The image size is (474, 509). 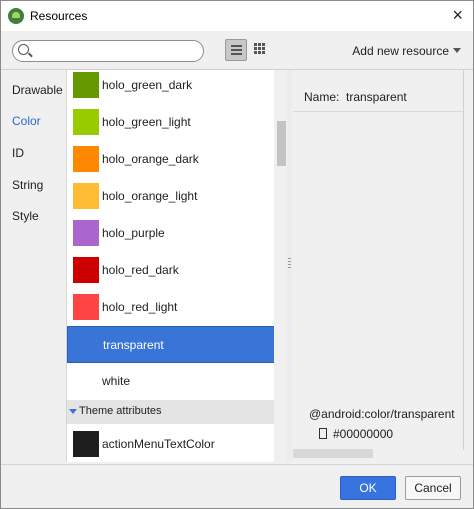 I want to click on android-studio-icon, so click(x=16, y=16).